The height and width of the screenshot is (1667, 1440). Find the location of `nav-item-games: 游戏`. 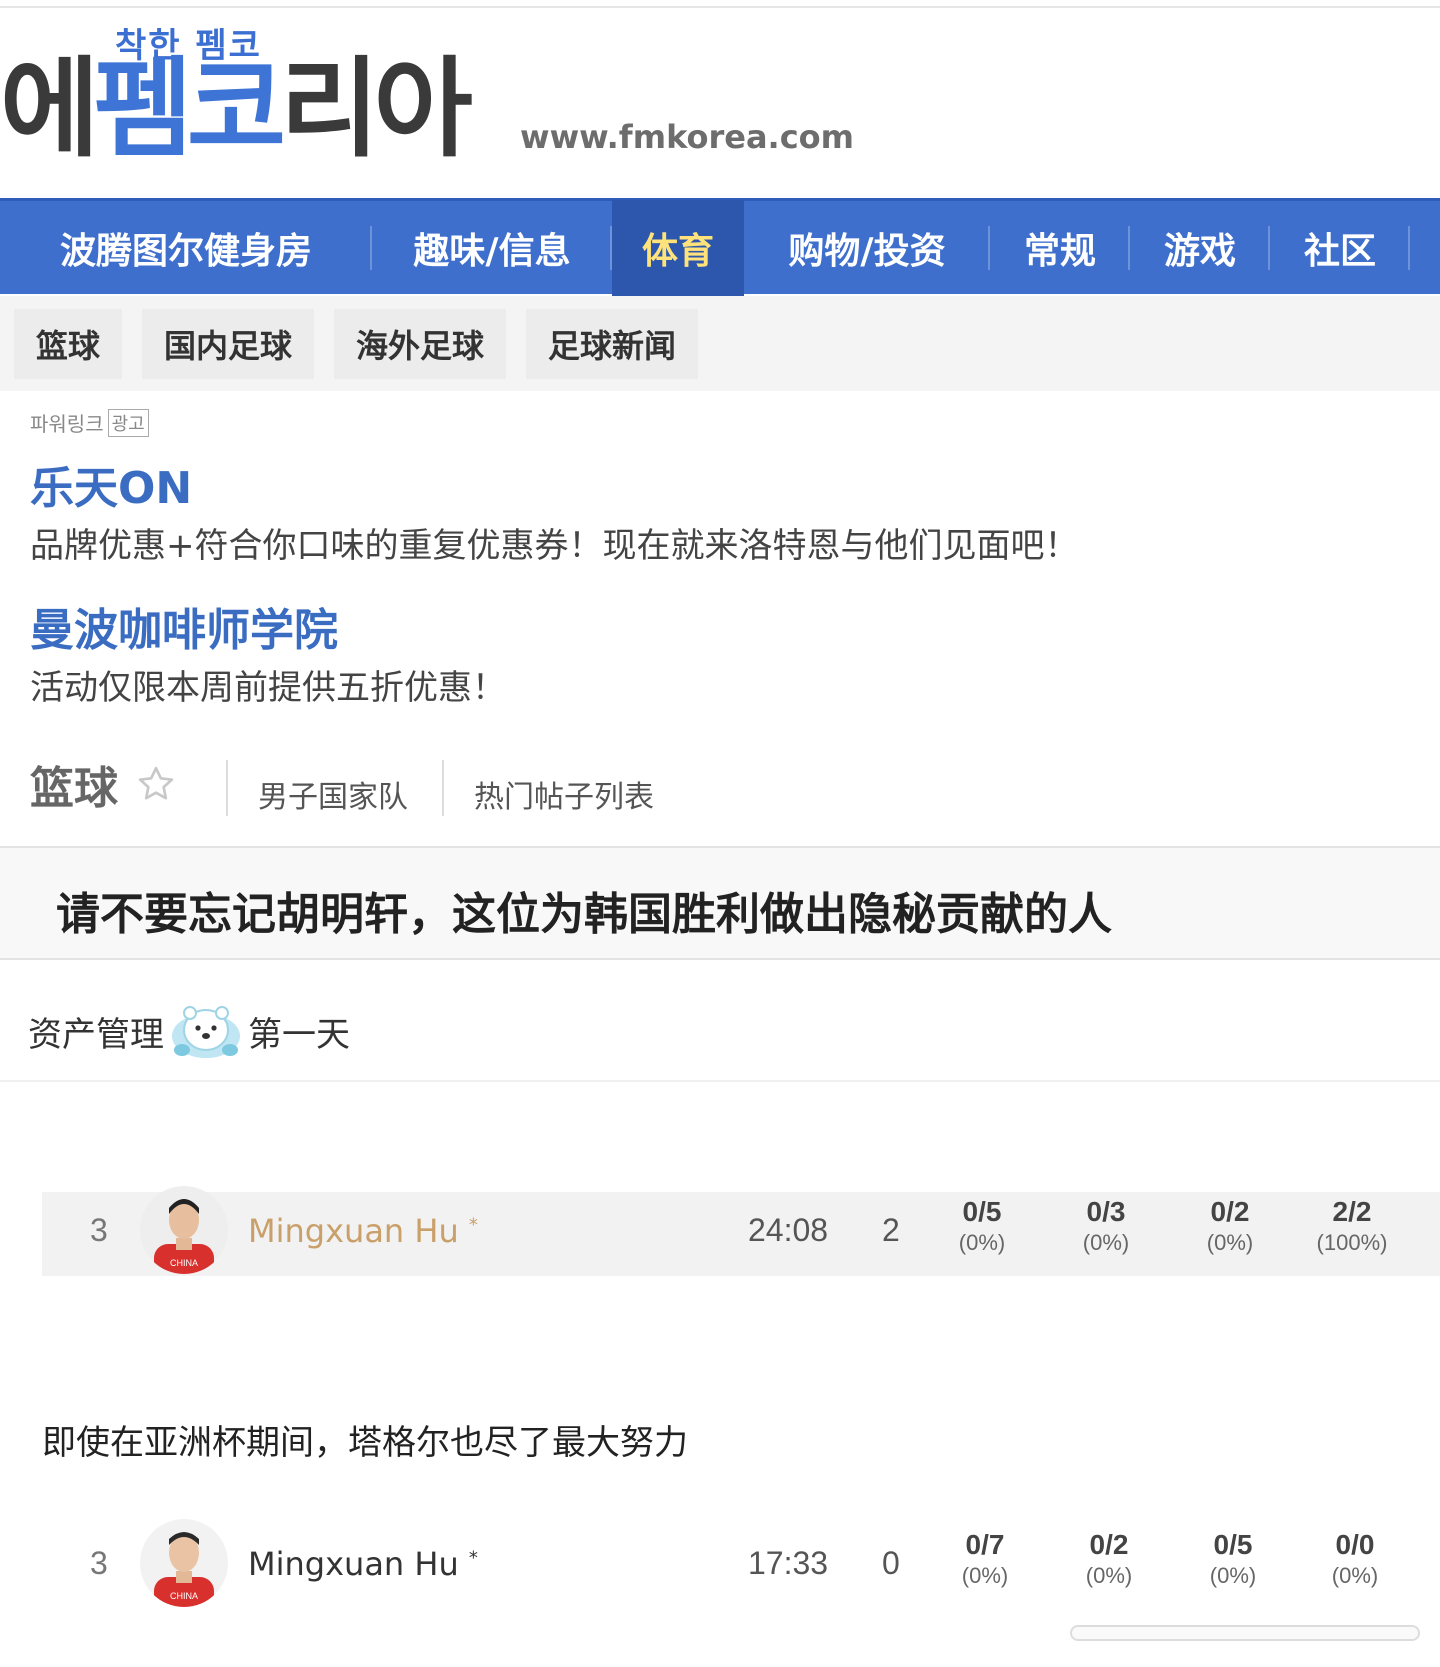

nav-item-games: 游戏 is located at coordinates (1200, 248).